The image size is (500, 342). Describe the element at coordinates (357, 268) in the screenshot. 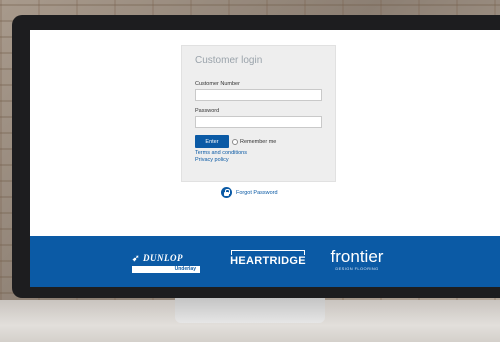

I see `frontier-sub: DESIGN FLOORING` at that location.